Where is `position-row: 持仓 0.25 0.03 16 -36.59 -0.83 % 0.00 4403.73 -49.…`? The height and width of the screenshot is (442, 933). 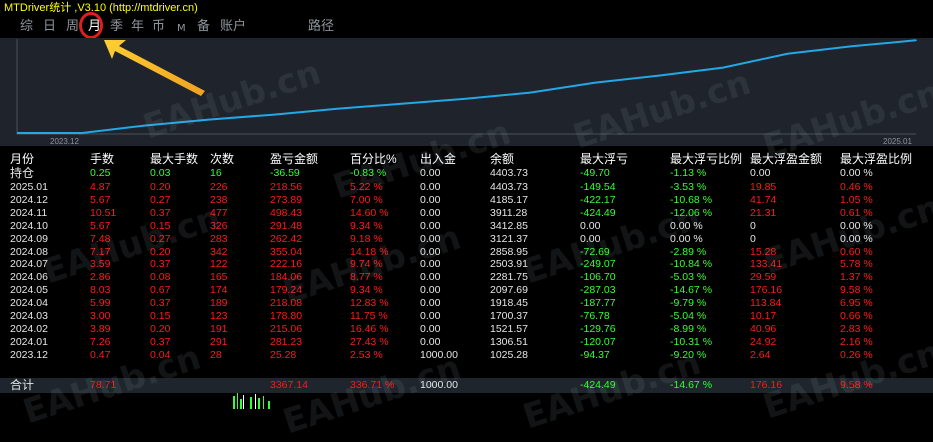
position-row: 持仓 0.25 0.03 16 -36.59 -0.83 % 0.00 4403.73 -49.… is located at coordinates (466, 173).